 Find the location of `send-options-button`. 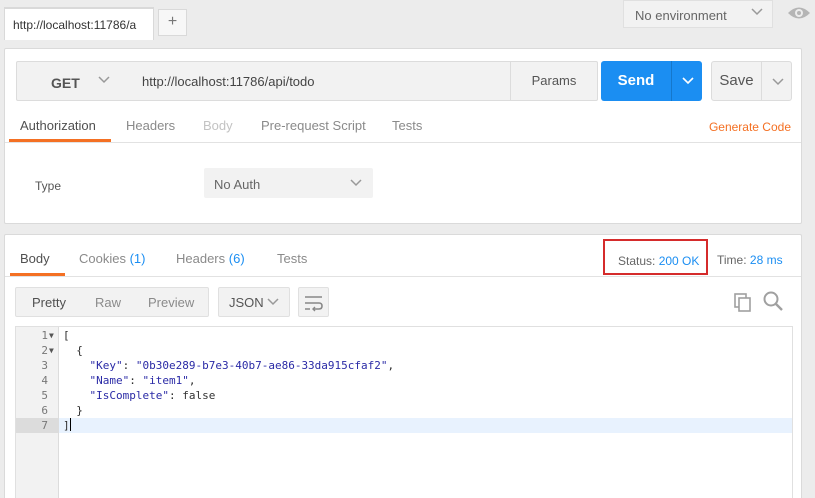

send-options-button is located at coordinates (686, 81).